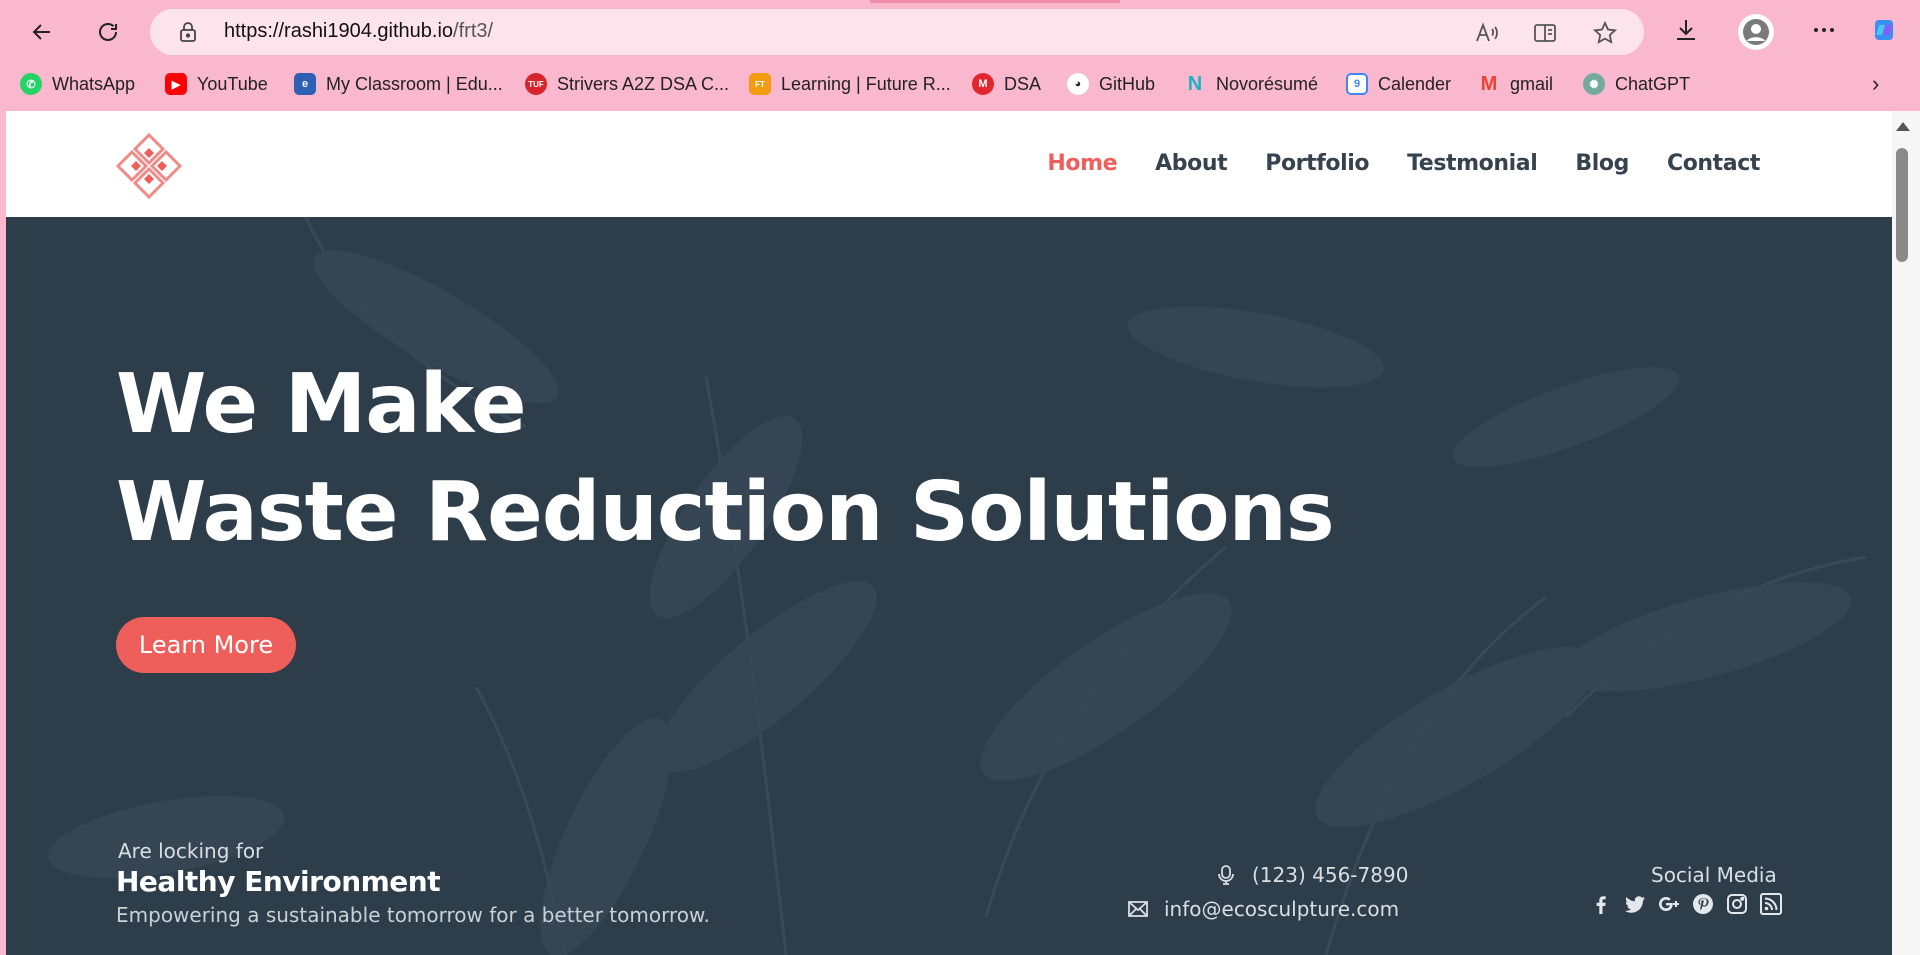  I want to click on address-bar: https://rashi1904.github.io/frt3/, so click(897, 32).